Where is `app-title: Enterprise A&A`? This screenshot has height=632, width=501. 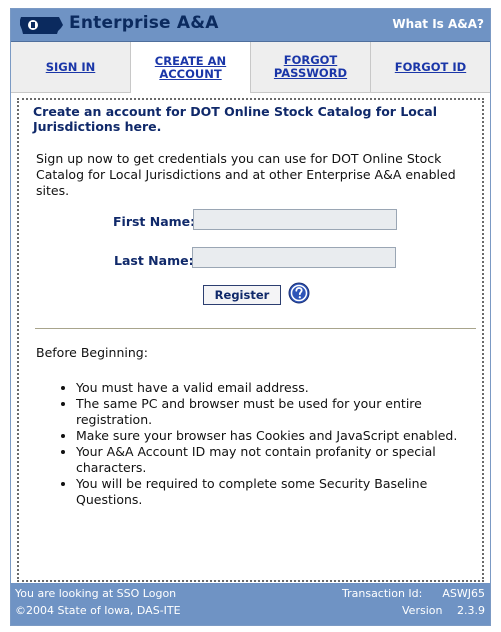
app-title: Enterprise A&A is located at coordinates (144, 23).